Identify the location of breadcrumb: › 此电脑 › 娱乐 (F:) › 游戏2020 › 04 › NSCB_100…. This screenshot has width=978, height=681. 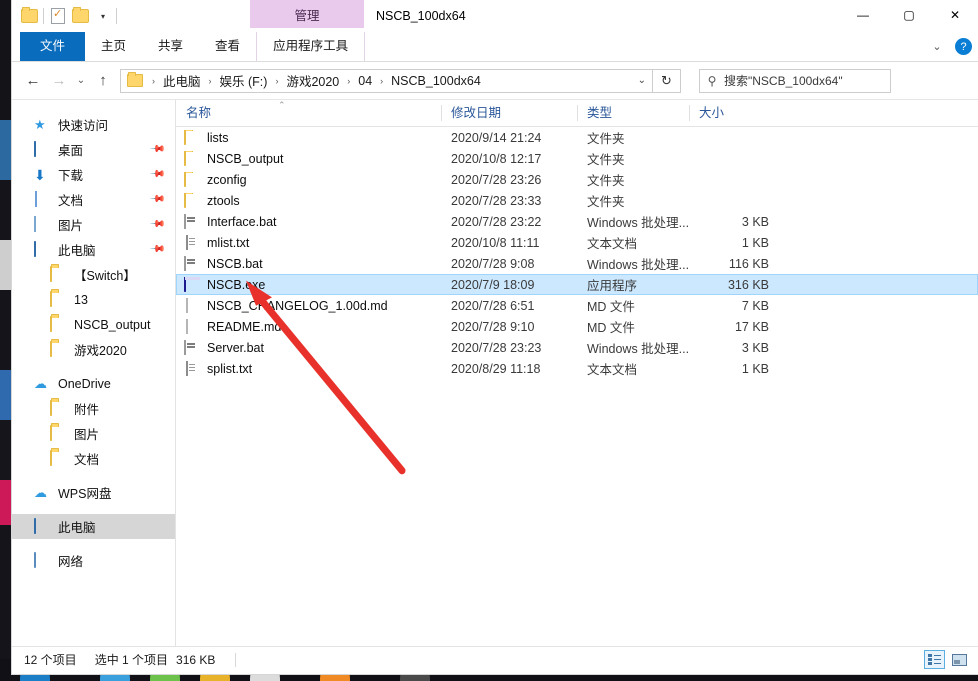
(386, 80).